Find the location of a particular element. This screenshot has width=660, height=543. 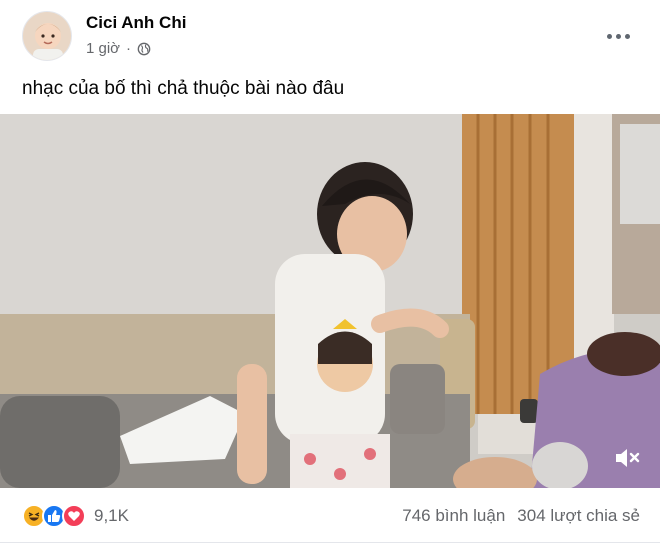

avatar is located at coordinates (47, 36).